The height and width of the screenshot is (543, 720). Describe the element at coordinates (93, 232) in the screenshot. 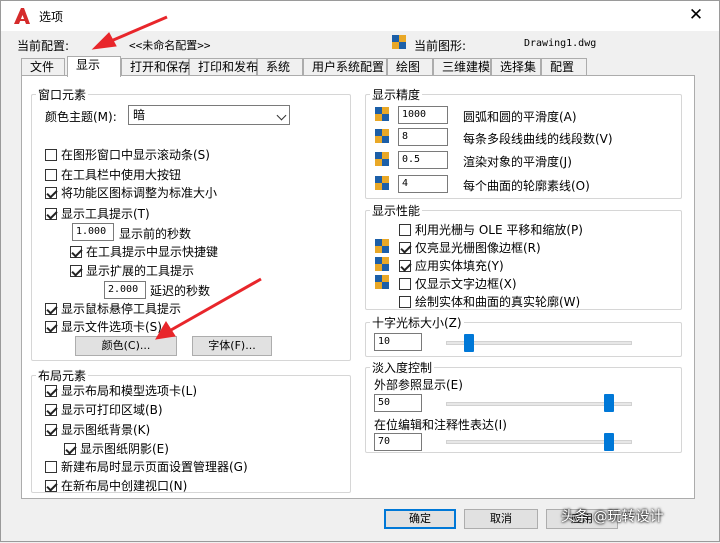

I see `tooltip-delay-input: 1.000` at that location.